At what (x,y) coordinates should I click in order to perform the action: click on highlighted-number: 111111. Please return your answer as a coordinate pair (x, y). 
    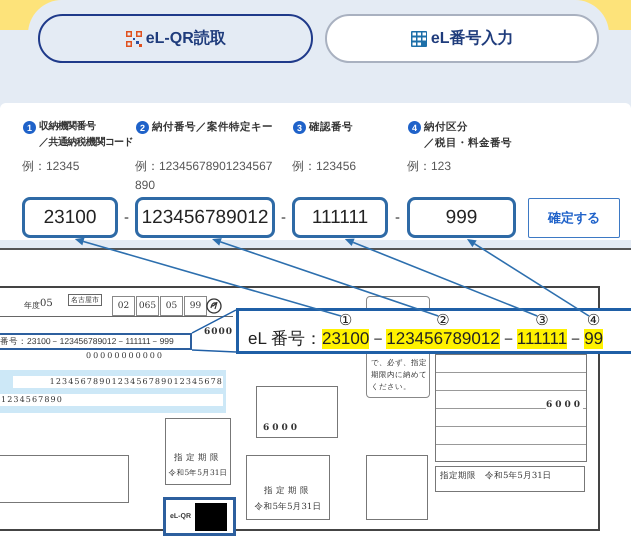
    Looking at the image, I should click on (542, 339).